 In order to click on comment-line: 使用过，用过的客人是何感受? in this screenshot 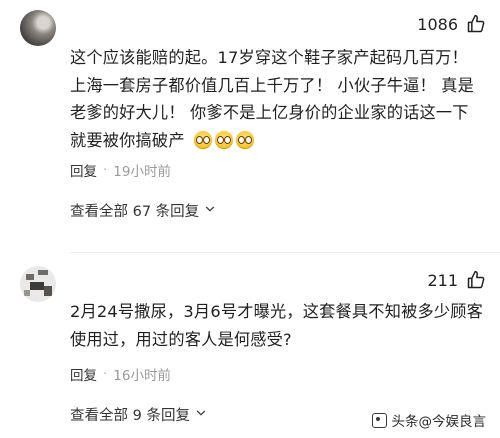, I will do `click(181, 339)`.